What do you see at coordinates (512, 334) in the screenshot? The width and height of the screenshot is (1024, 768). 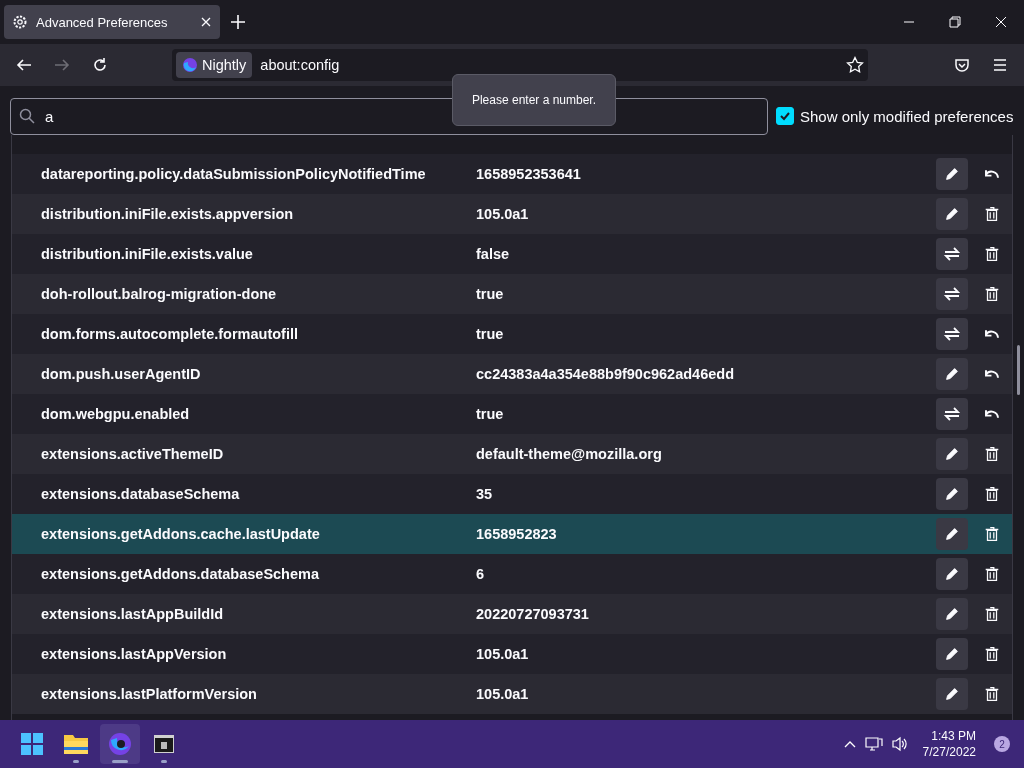 I see `preference-row: dom.forms.autocomplete.formautofill true` at bounding box center [512, 334].